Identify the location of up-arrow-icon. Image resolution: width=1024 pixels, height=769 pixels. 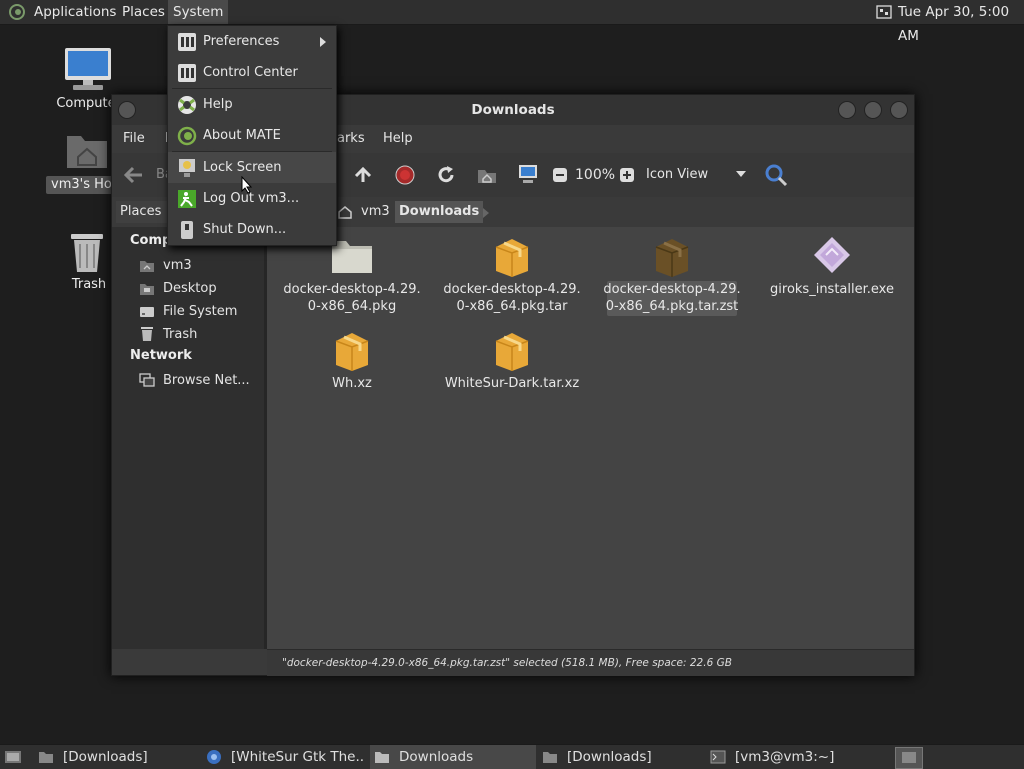
(363, 175).